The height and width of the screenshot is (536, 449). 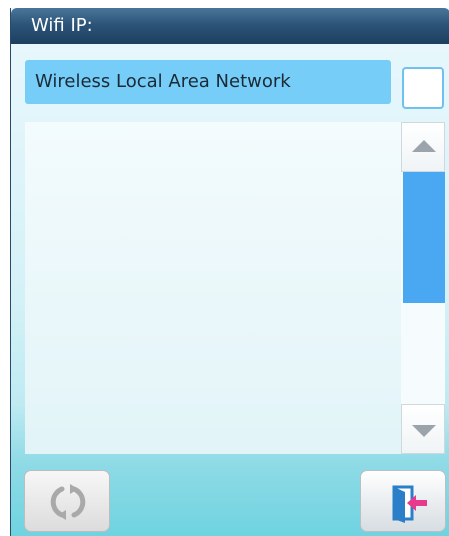 What do you see at coordinates (230, 26) in the screenshot?
I see `title-bar: Wifi IP:` at bounding box center [230, 26].